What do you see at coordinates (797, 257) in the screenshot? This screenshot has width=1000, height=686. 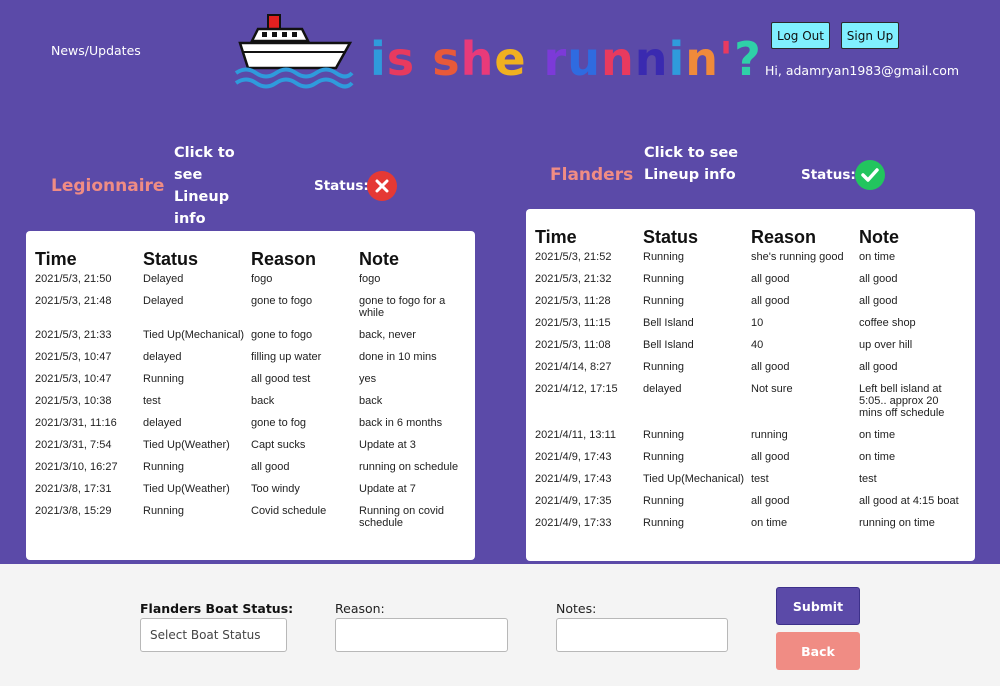 I see `table-cell: she's running good` at bounding box center [797, 257].